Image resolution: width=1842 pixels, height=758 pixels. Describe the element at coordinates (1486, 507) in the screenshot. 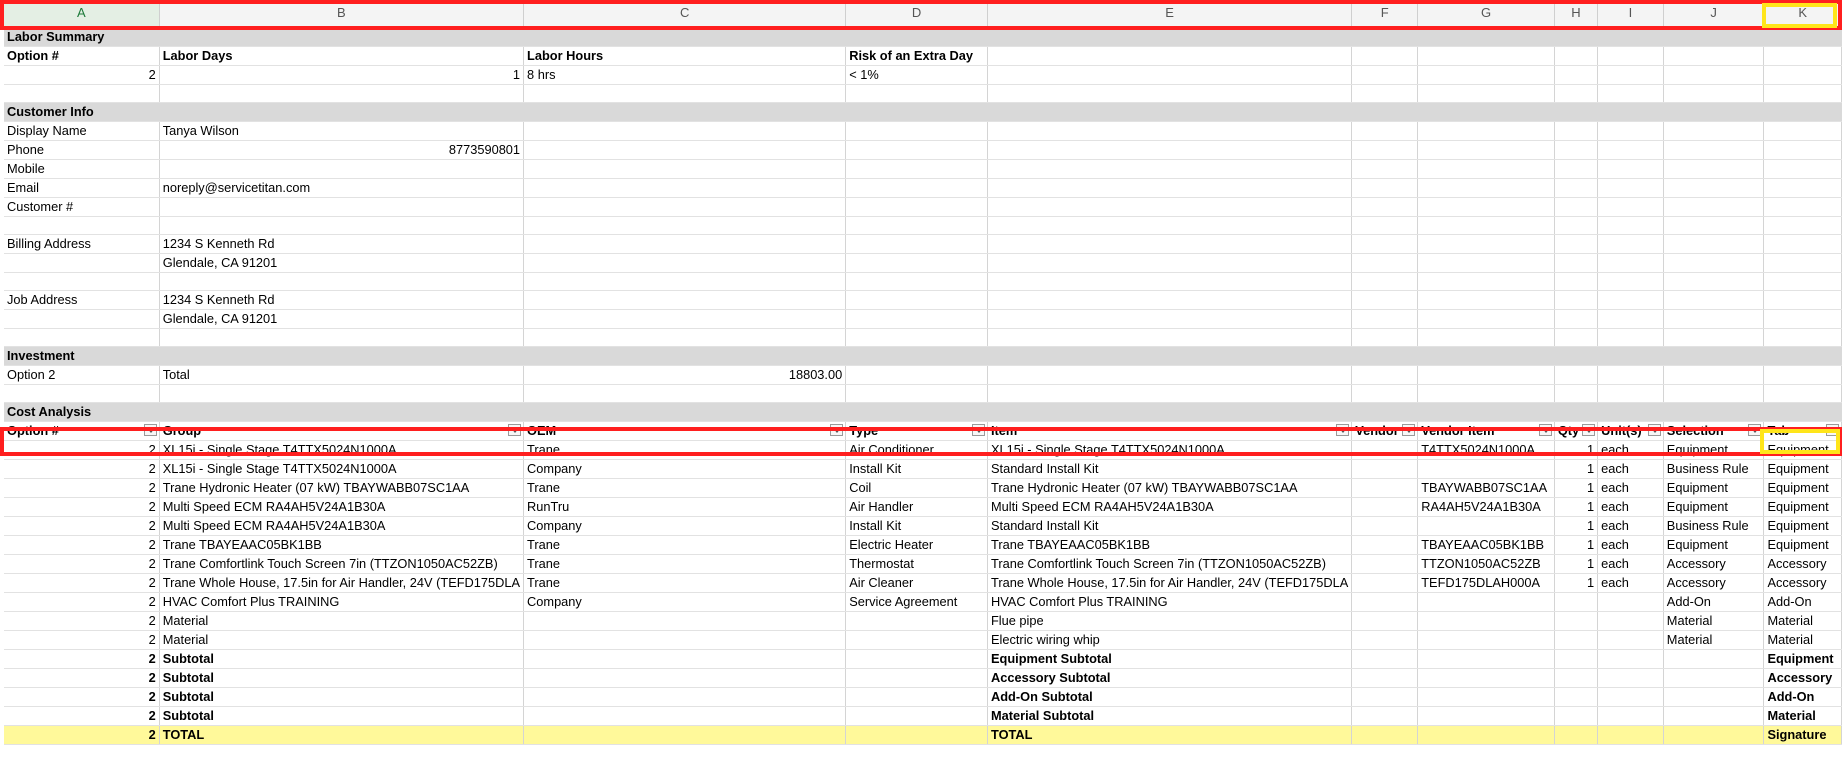

I see `cell-g: RA4AH5V24A1B30A` at that location.